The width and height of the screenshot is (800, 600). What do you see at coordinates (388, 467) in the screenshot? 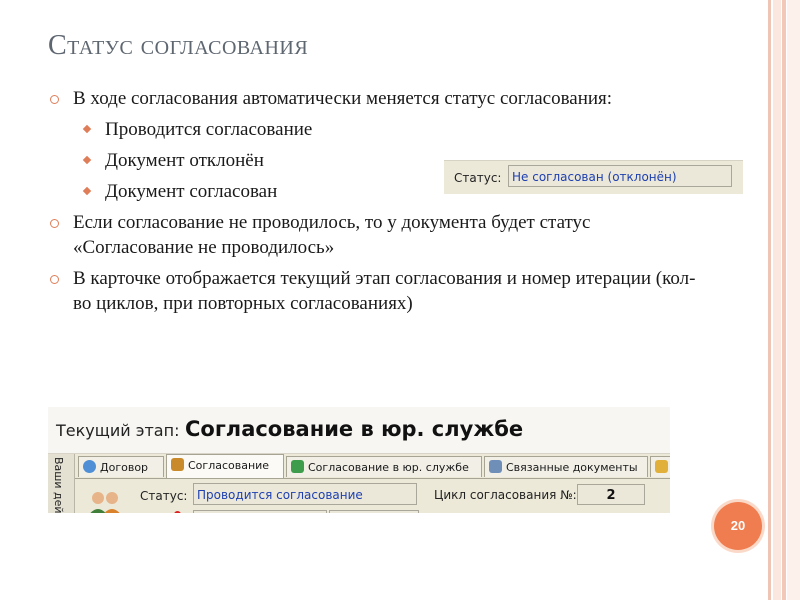
I see `tab-label: Согласование в юр. службе` at bounding box center [388, 467].